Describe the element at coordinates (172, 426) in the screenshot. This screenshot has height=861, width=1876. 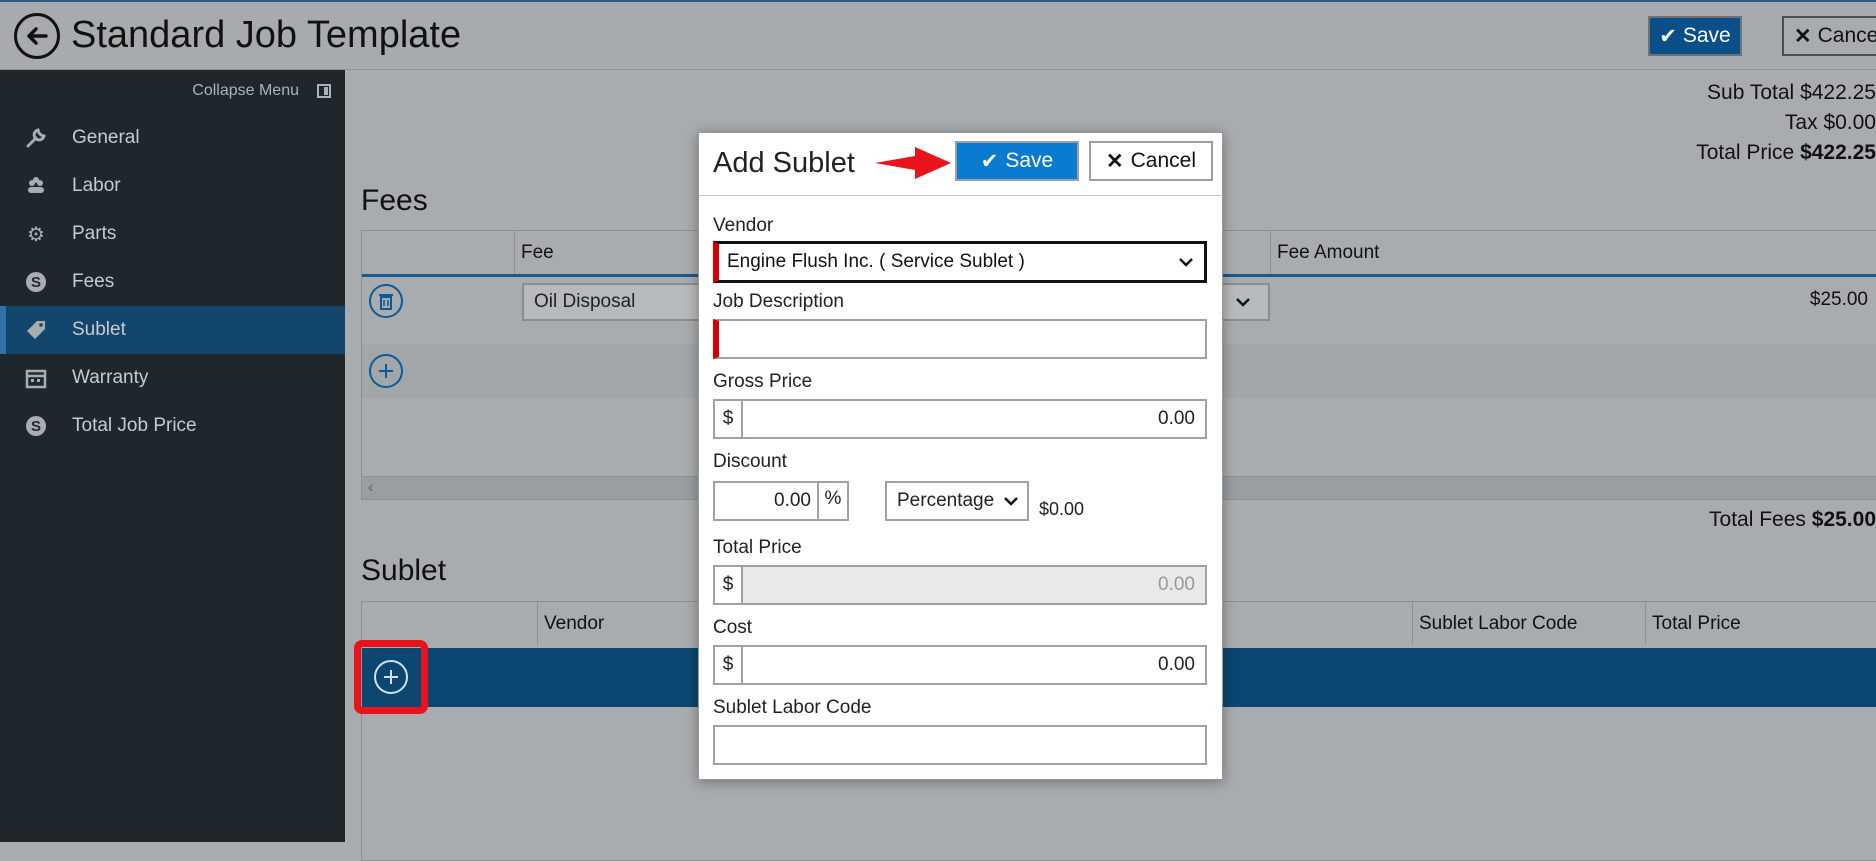
I see `sidebar-item-total-job-price: S Total Job Price` at that location.